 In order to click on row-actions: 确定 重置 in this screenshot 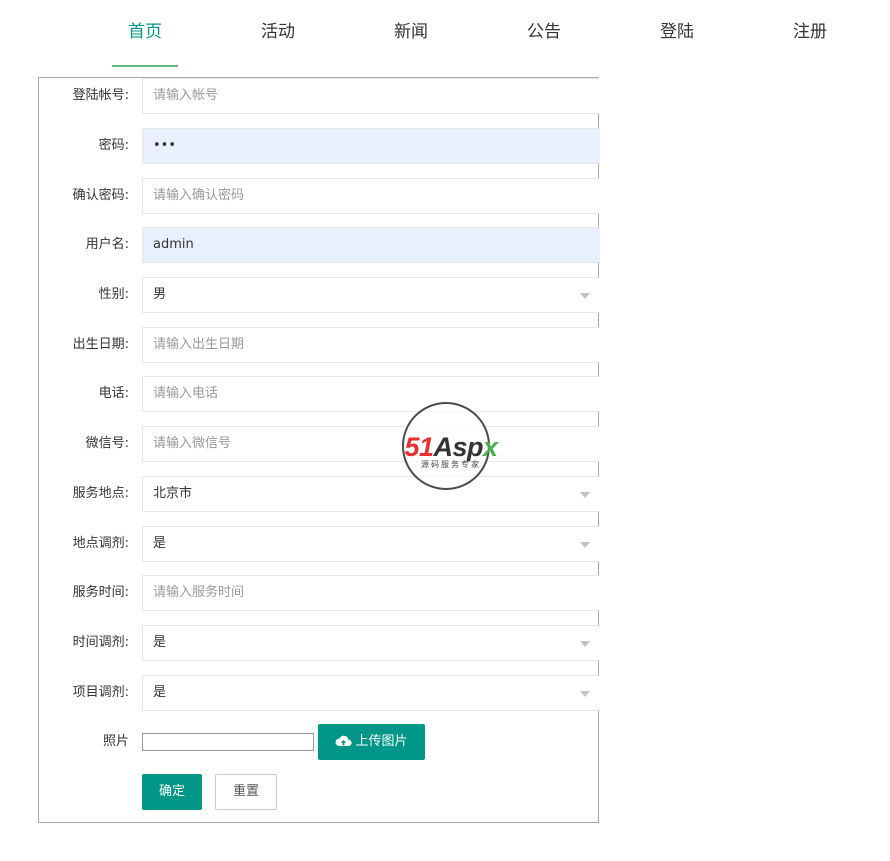, I will do `click(319, 792)`.